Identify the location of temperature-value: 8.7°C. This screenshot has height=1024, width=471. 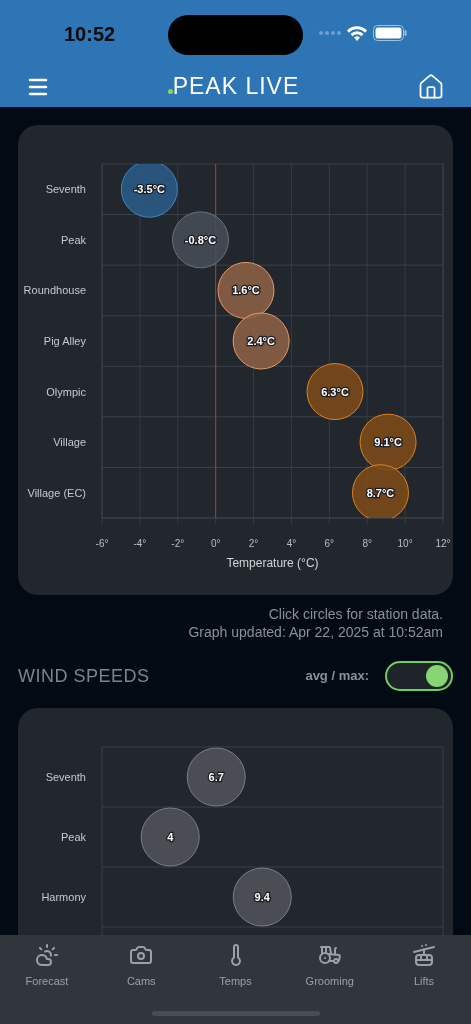
(380, 492).